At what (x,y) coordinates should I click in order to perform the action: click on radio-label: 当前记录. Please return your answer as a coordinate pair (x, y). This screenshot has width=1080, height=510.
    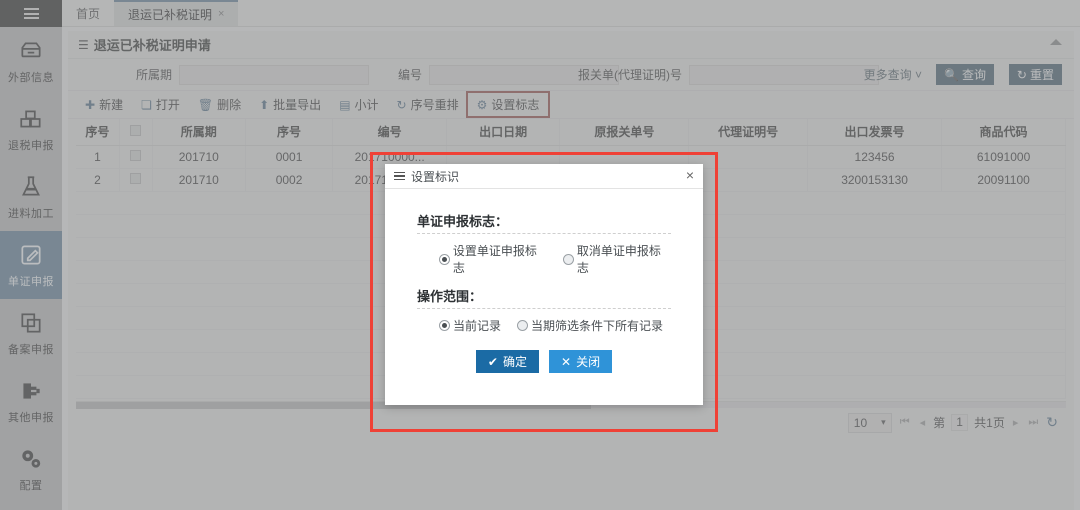
    Looking at the image, I should click on (477, 326).